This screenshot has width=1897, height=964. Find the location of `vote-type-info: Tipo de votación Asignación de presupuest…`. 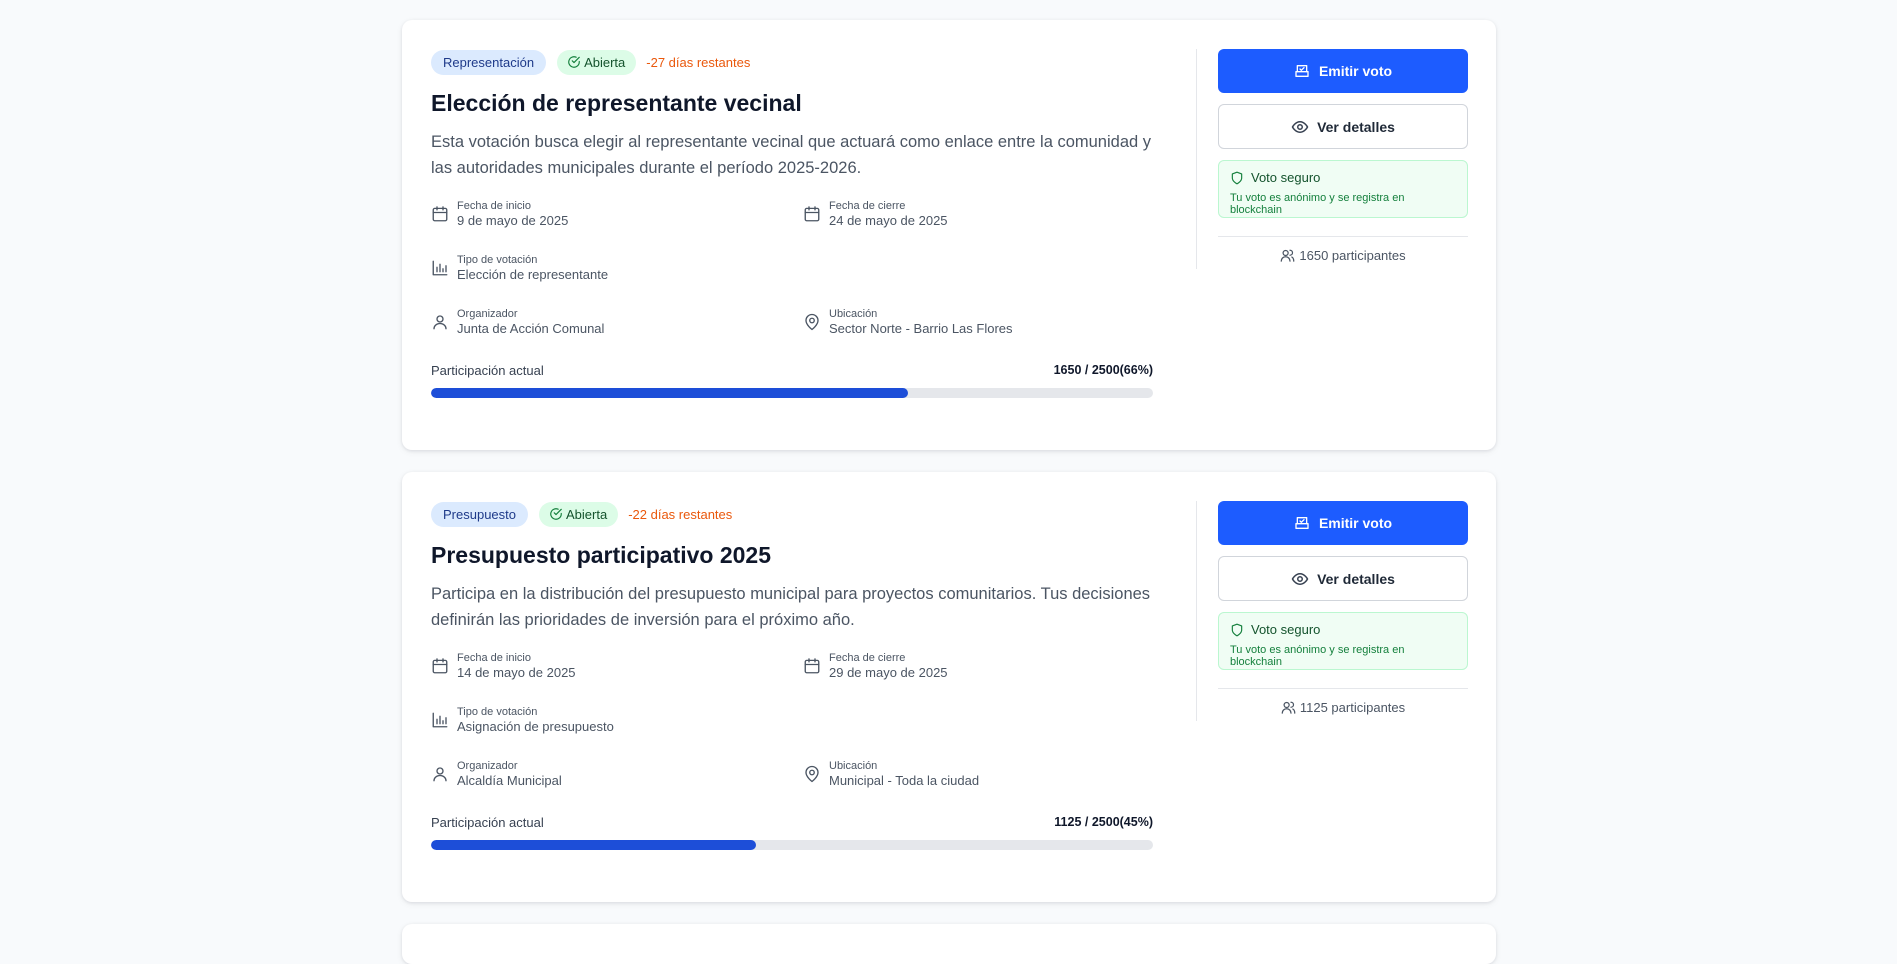

vote-type-info: Tipo de votación Asignación de presupuest… is located at coordinates (596, 720).